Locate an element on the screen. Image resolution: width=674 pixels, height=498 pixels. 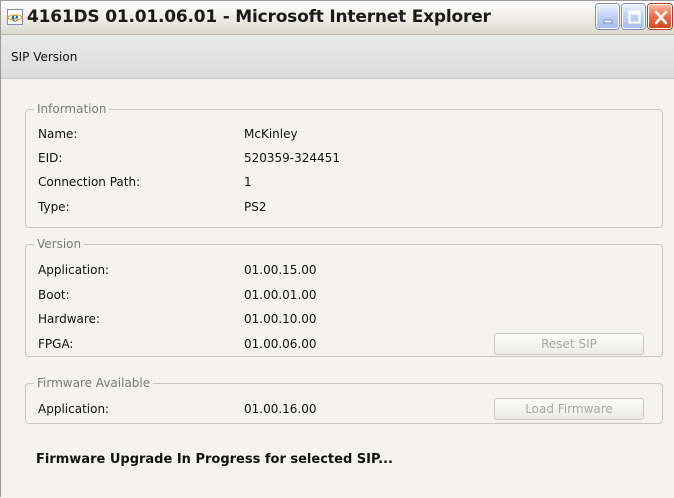
type-value: PS2 is located at coordinates (255, 207).